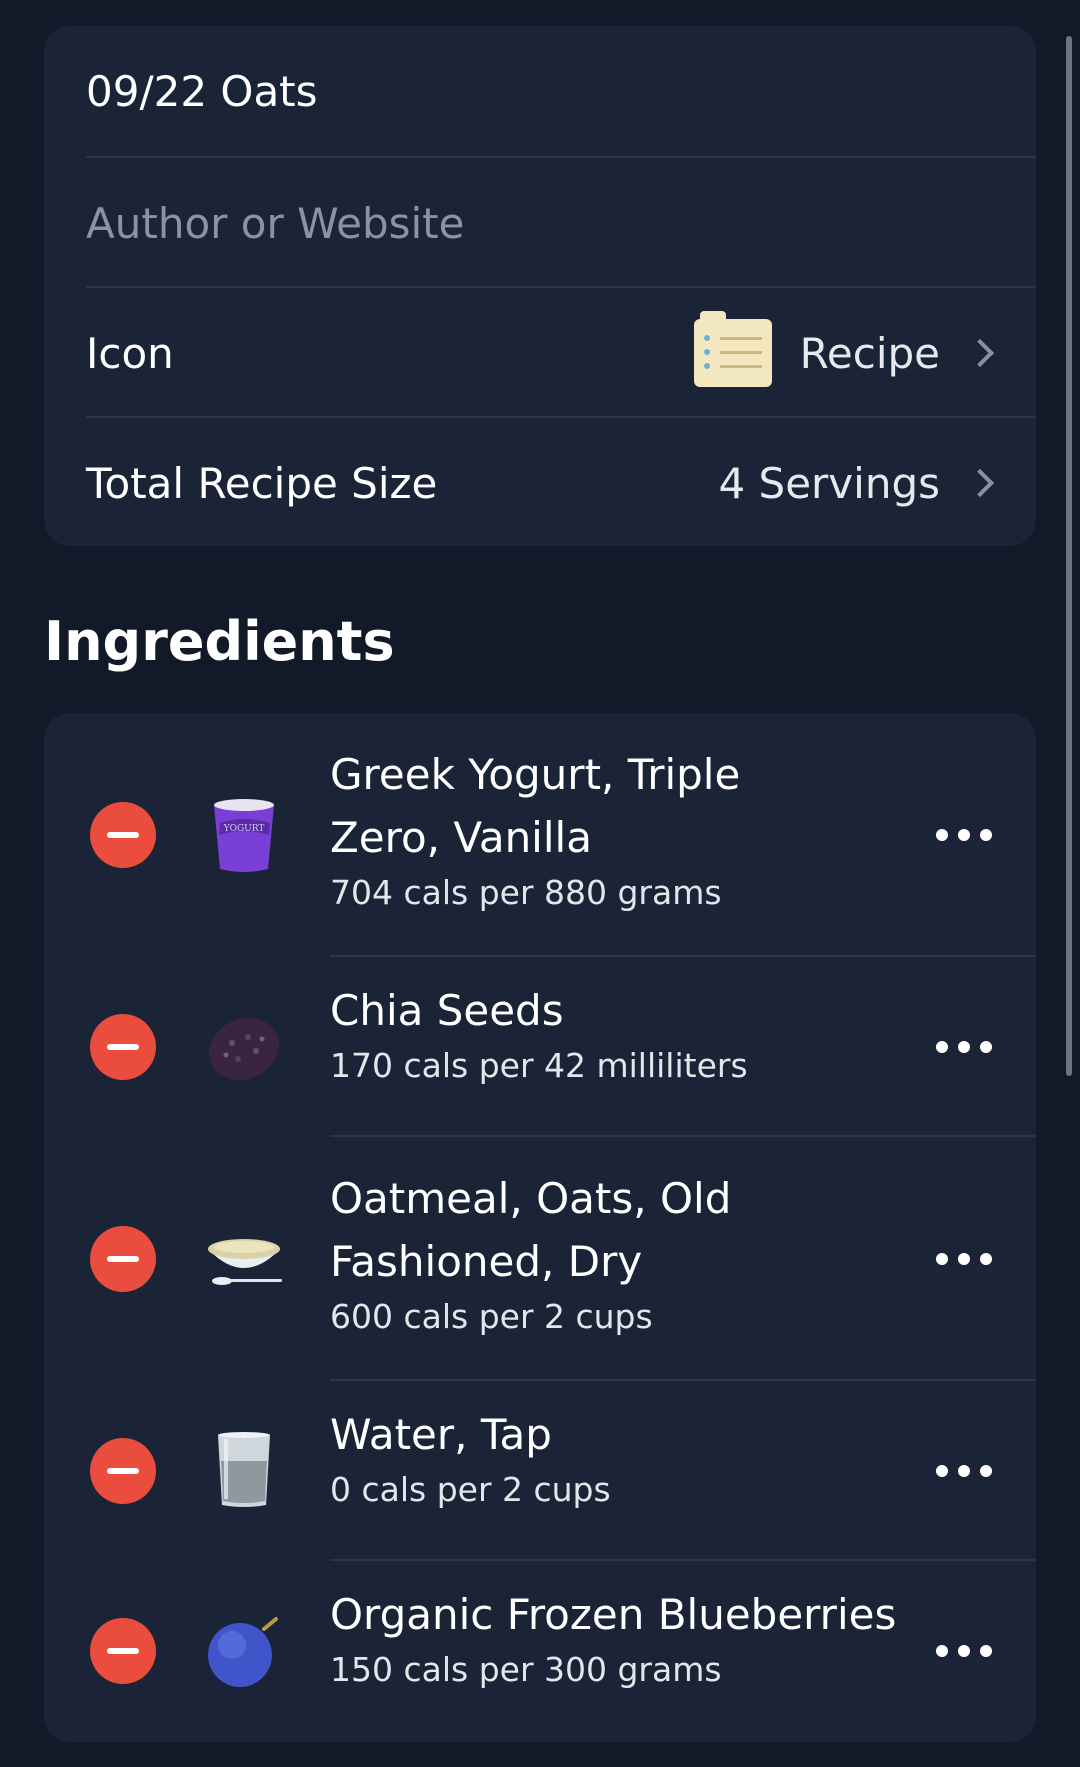 The height and width of the screenshot is (1767, 1080). Describe the element at coordinates (531, 1198) in the screenshot. I see `ingredient-name: Oatmeal, Oats, Old` at that location.